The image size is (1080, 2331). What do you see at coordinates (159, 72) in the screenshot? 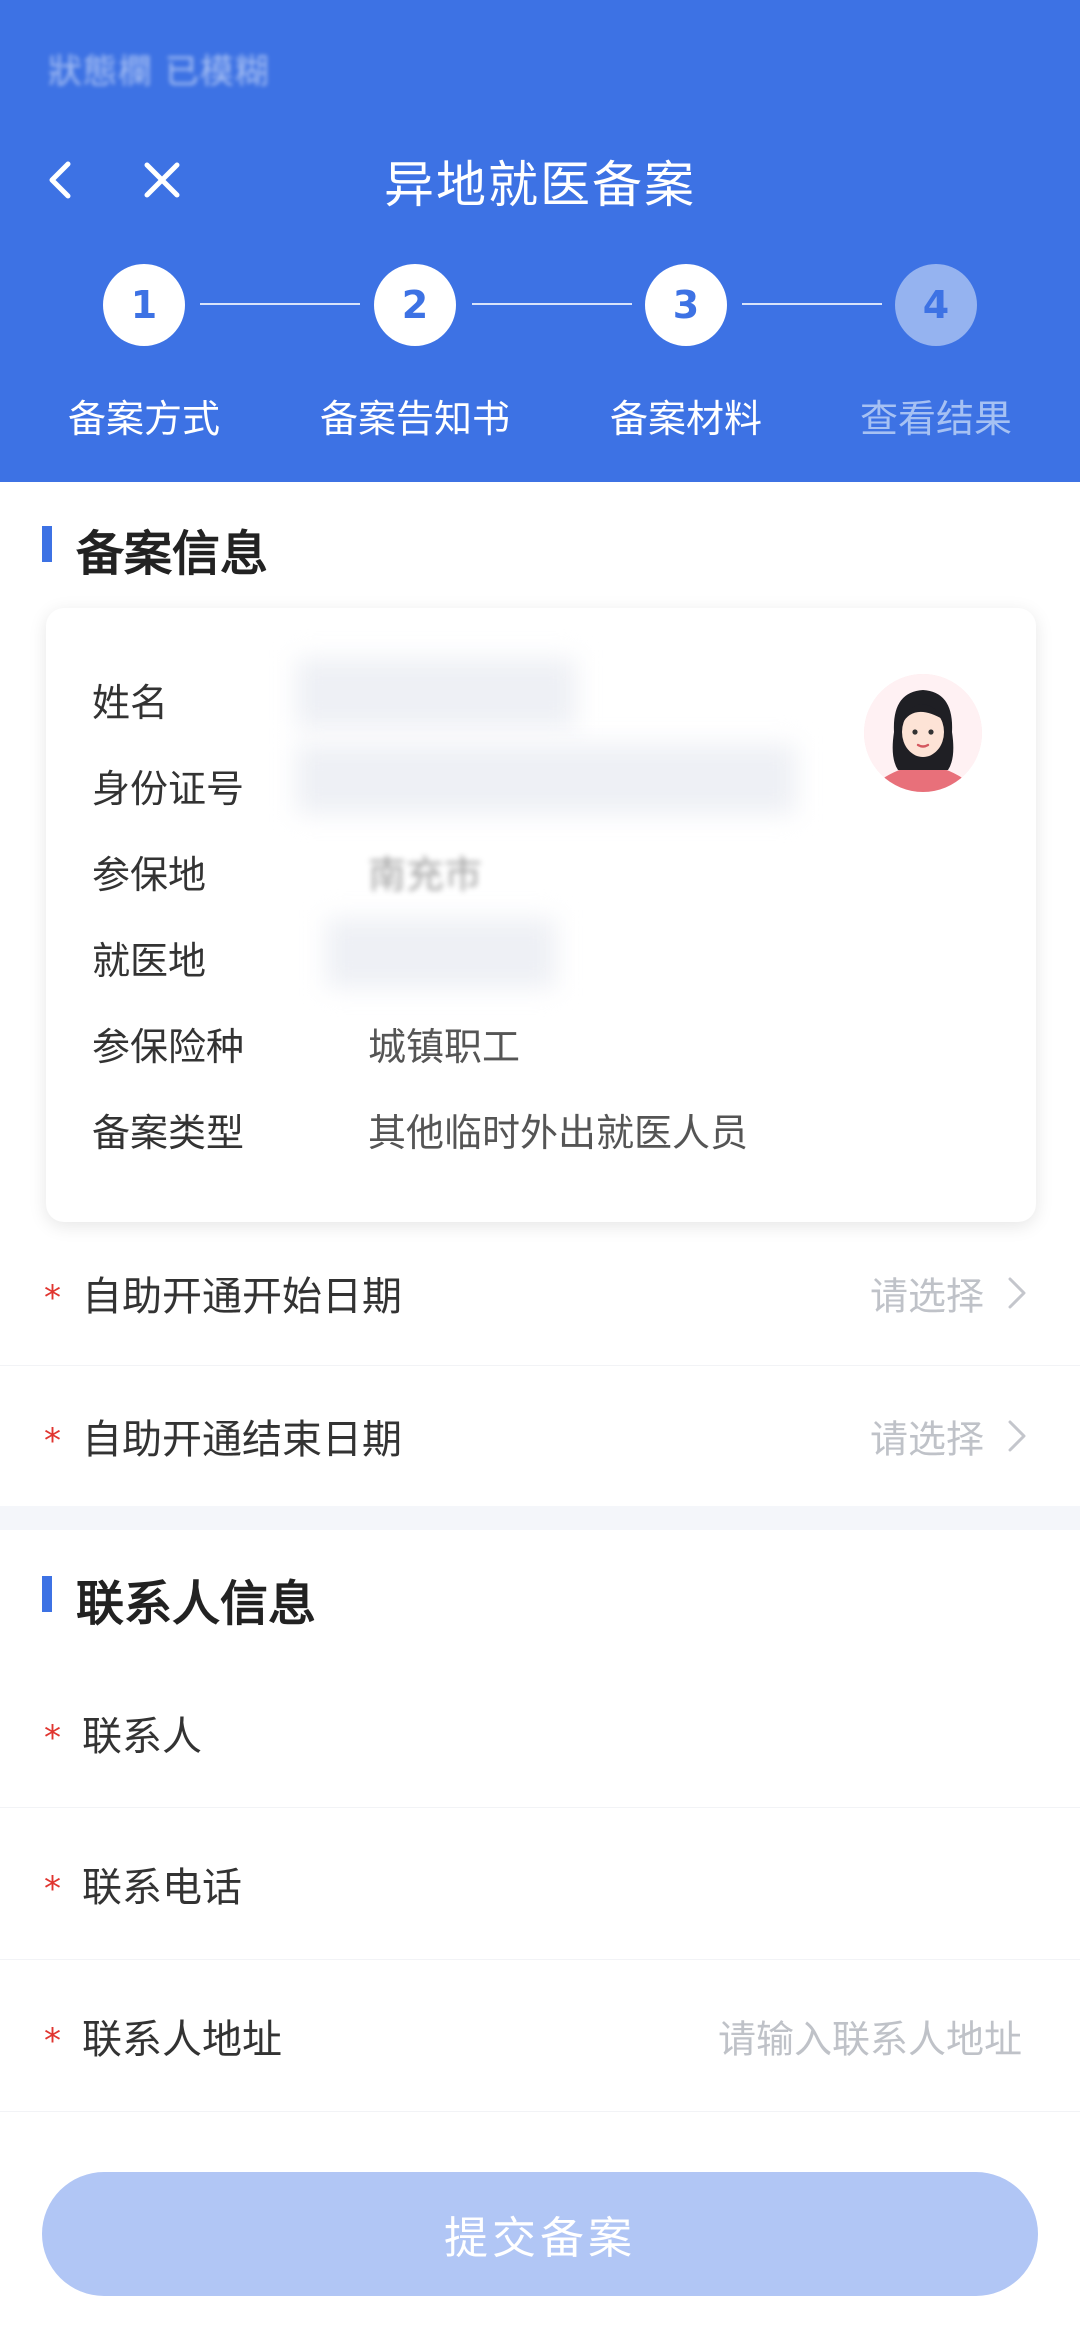
I see `status-bar: 狀態欄 已模糊` at bounding box center [159, 72].